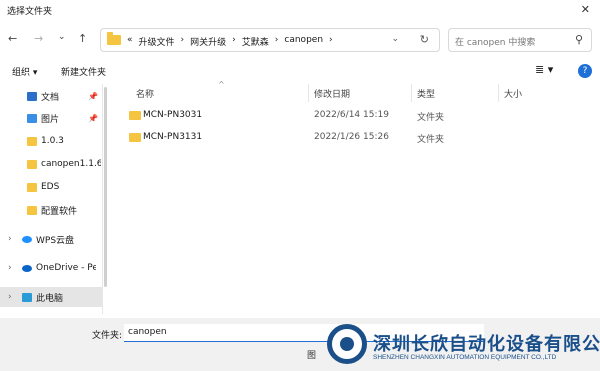 This screenshot has width=600, height=371. I want to click on sidebar-item-this-pc: › 此电脑, so click(51, 297).